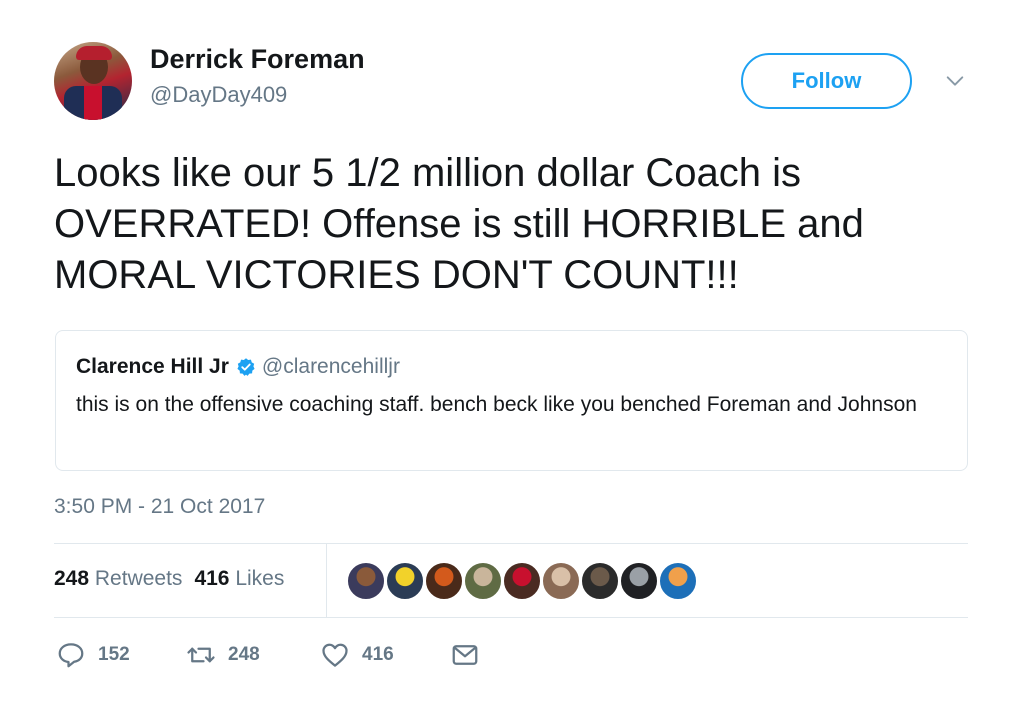 The width and height of the screenshot is (1024, 701). I want to click on liker-avatars, so click(522, 581).